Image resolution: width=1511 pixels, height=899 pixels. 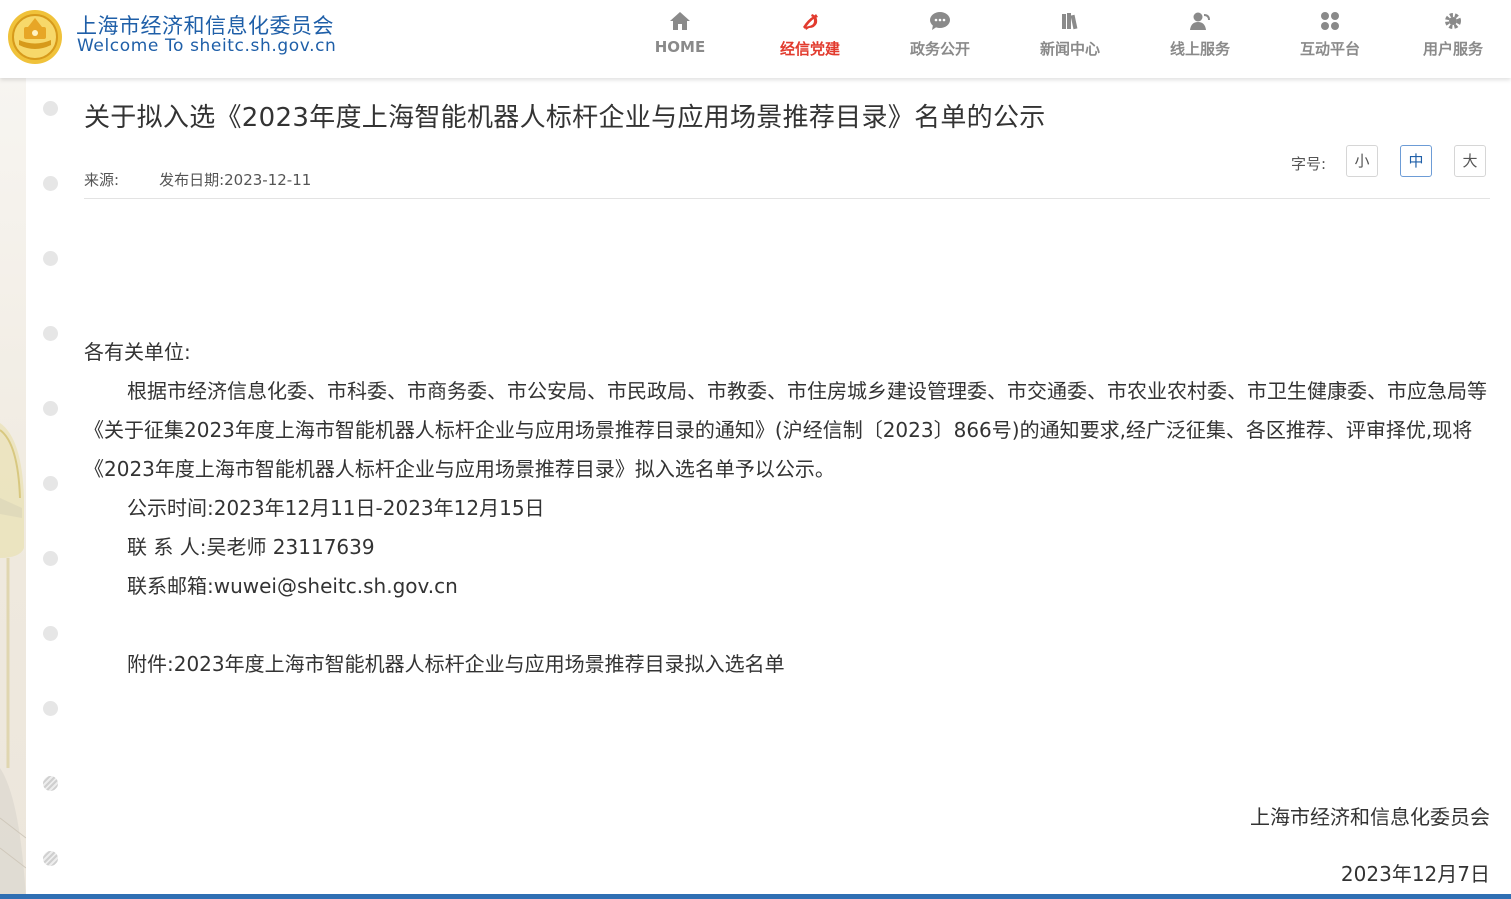 What do you see at coordinates (1200, 21) in the screenshot?
I see `user-service-icon` at bounding box center [1200, 21].